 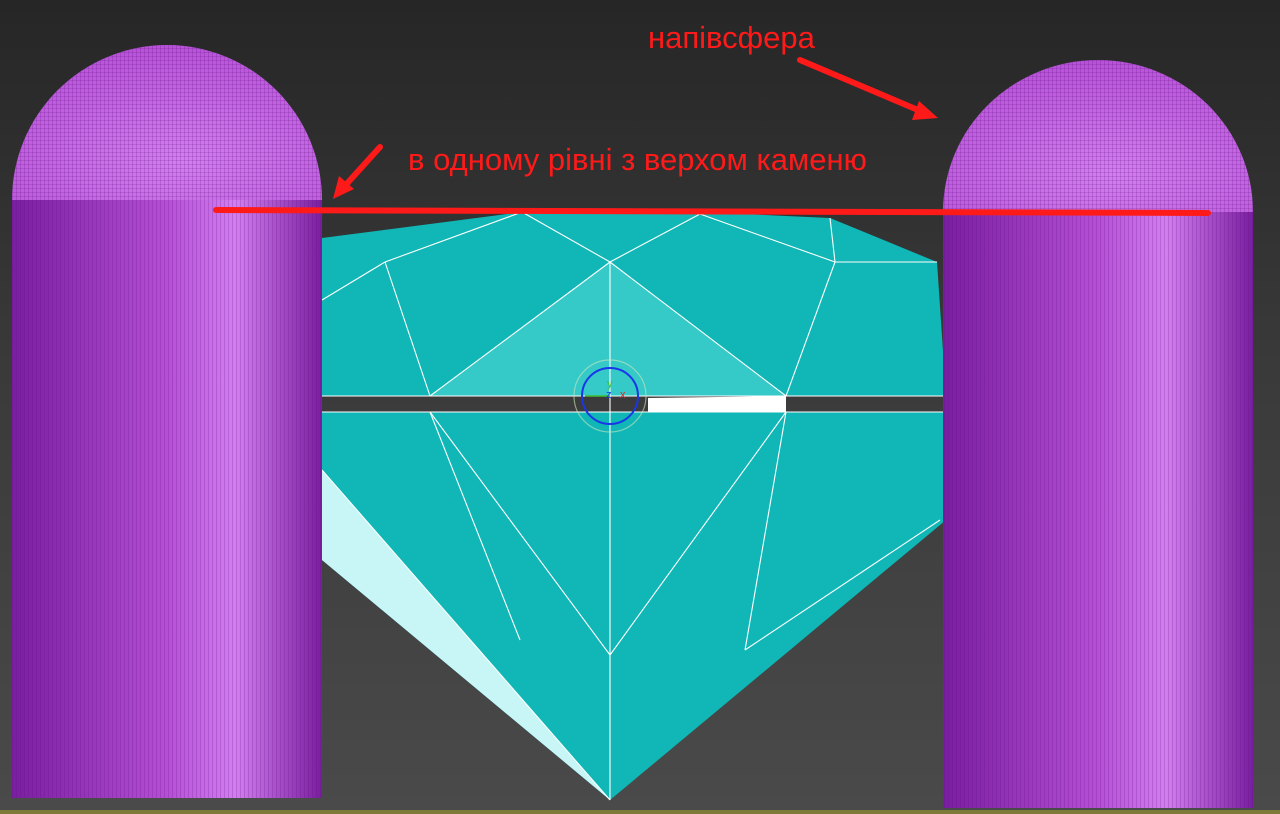 I want to click on arrow-right-shaft, so click(x=859, y=85).